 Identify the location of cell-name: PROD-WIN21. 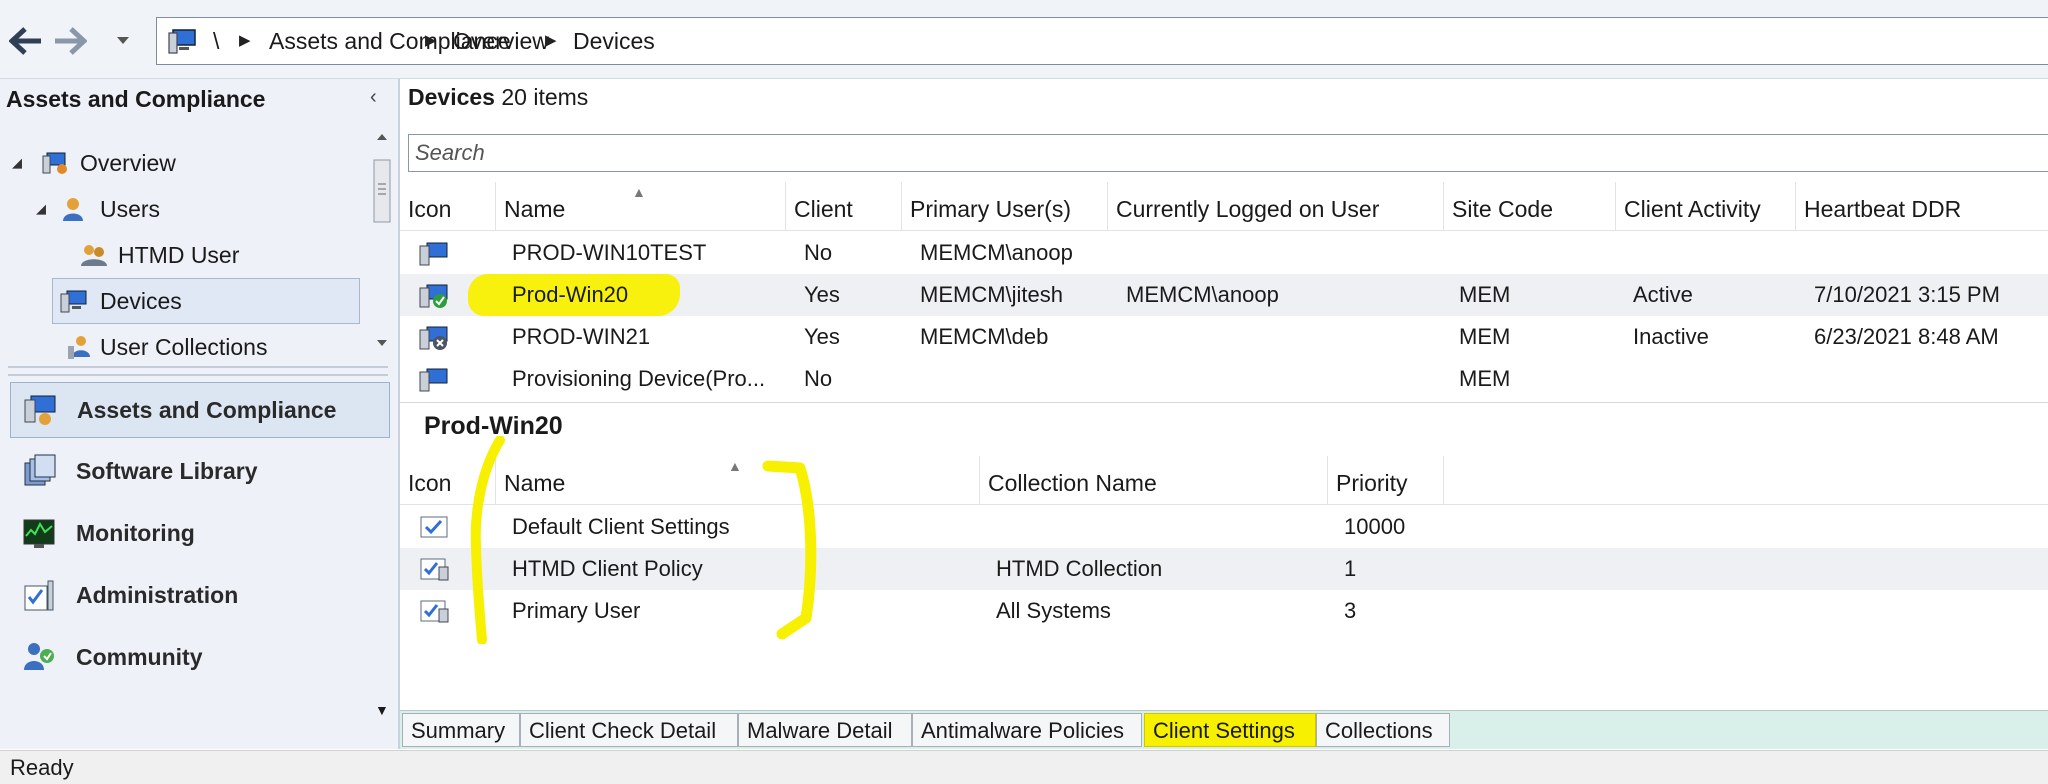
(581, 336).